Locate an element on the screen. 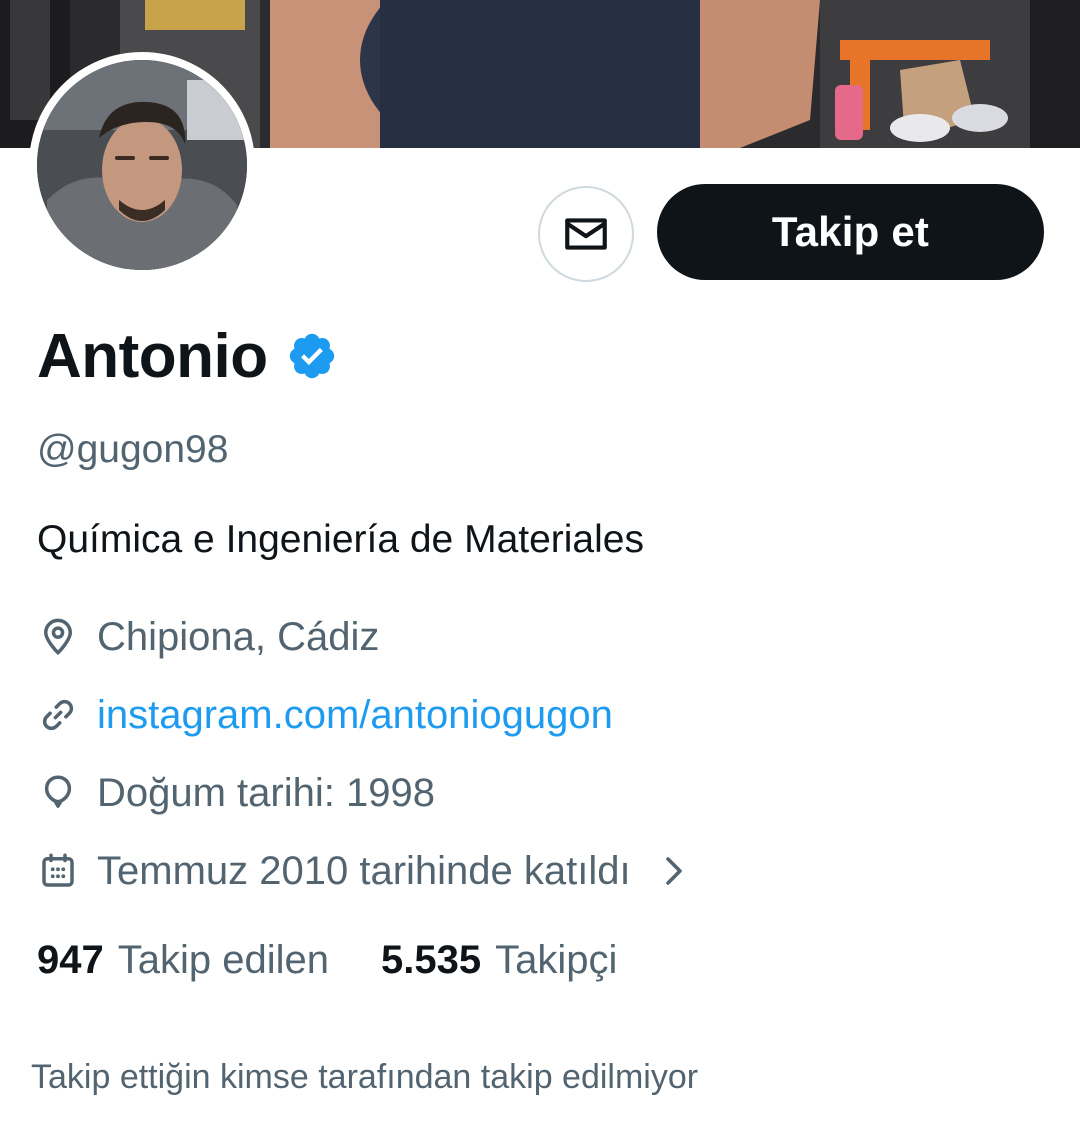 The height and width of the screenshot is (1141, 1080). chevron-right-icon is located at coordinates (674, 871).